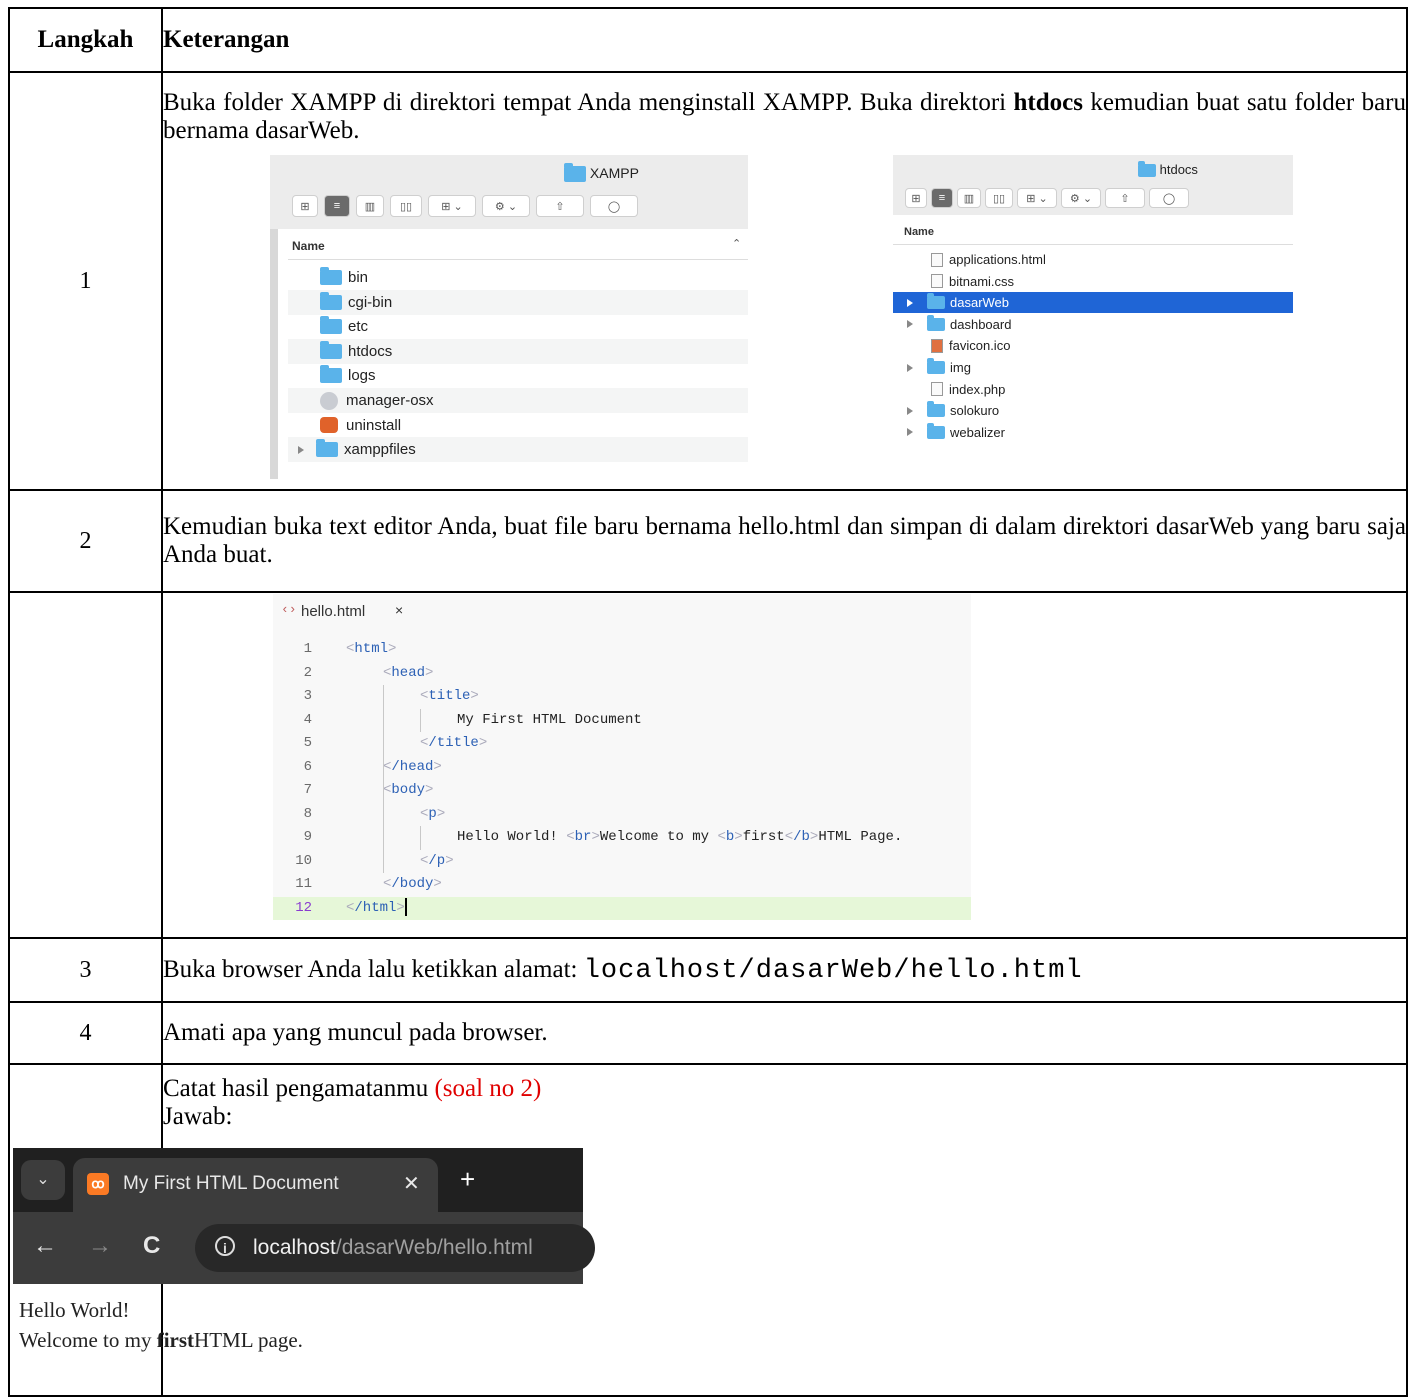 The width and height of the screenshot is (1410, 1397). What do you see at coordinates (161, 1340) in the screenshot?
I see `page-line-2: Welcome to my firstHTML page.` at bounding box center [161, 1340].